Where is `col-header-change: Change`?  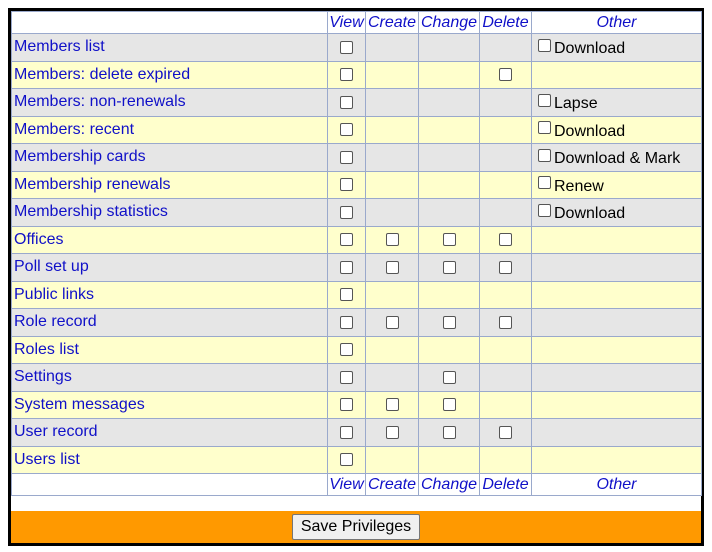
col-header-change: Change is located at coordinates (449, 22).